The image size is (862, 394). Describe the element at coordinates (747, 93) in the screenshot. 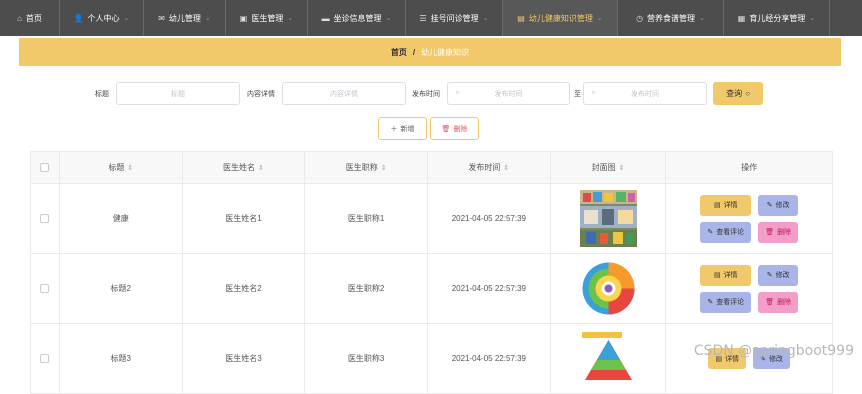

I see `search-icon: ○` at that location.